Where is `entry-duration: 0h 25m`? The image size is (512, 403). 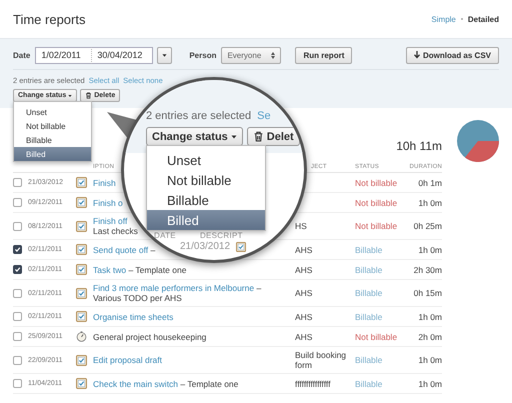 entry-duration: 0h 25m is located at coordinates (428, 226).